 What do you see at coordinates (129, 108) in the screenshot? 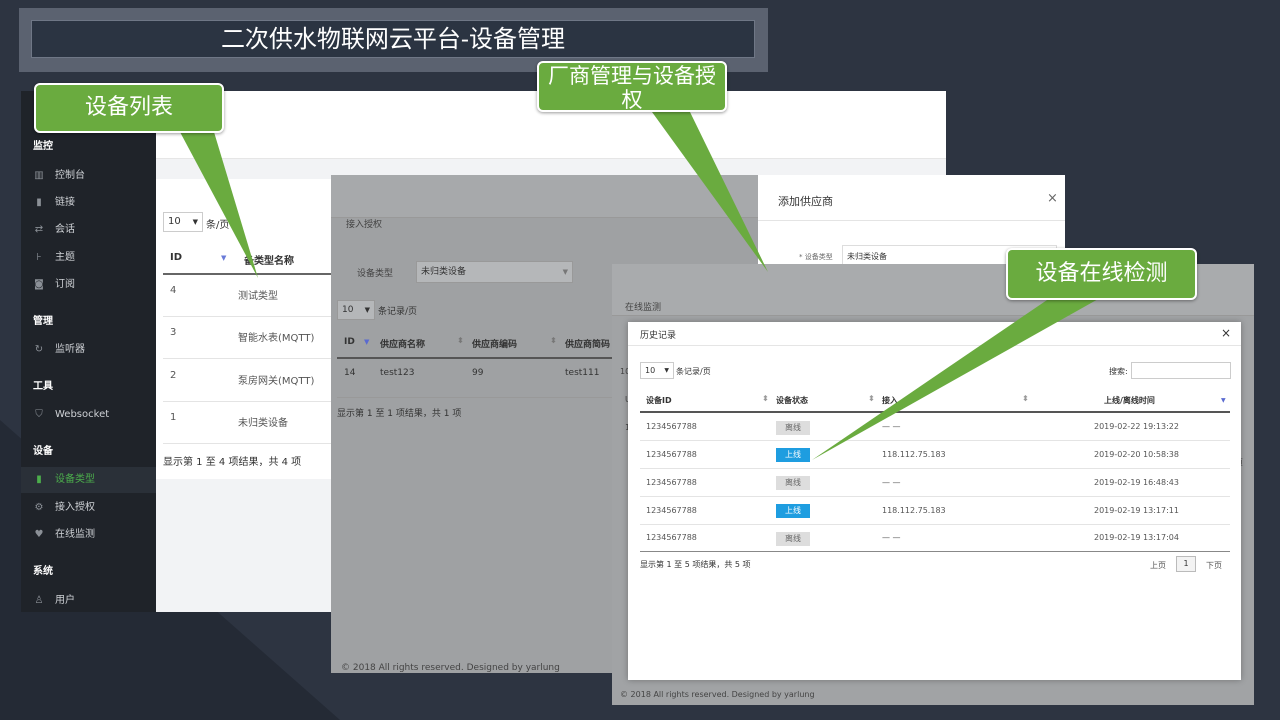
I see `callout-device-list: 设备列表` at bounding box center [129, 108].